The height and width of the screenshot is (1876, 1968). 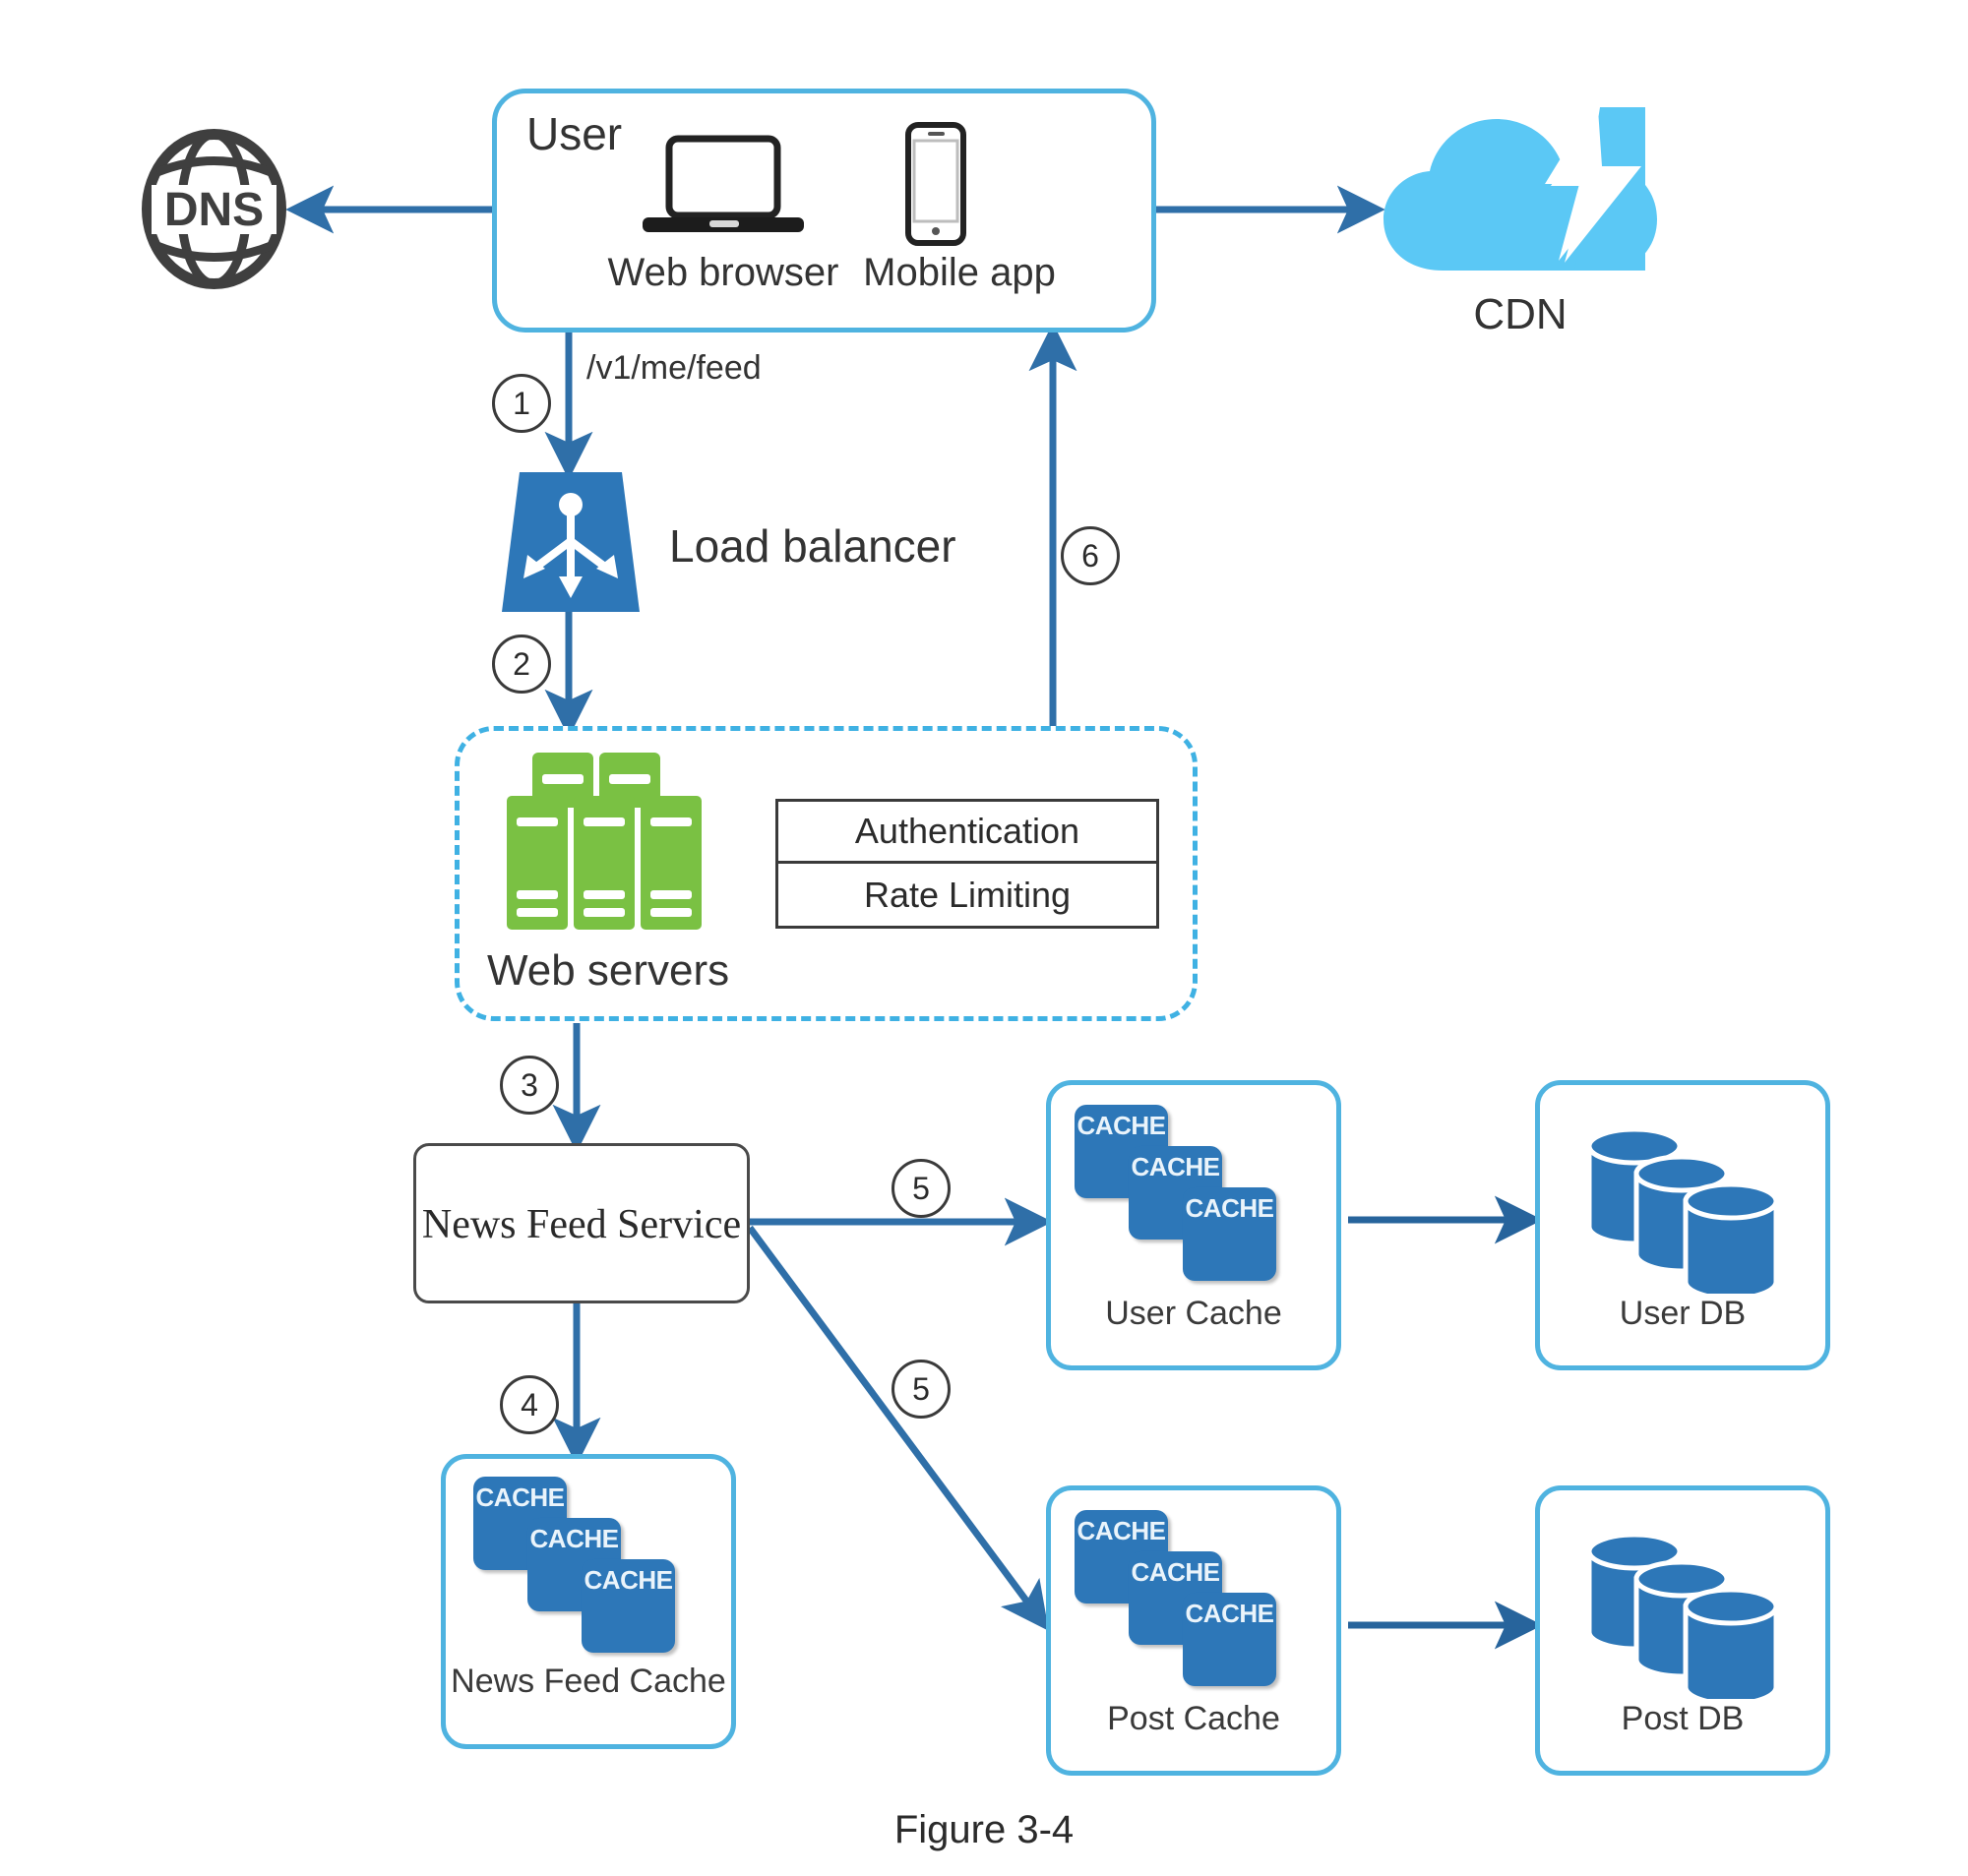 I want to click on step-badge-5a: 5, so click(x=922, y=1188).